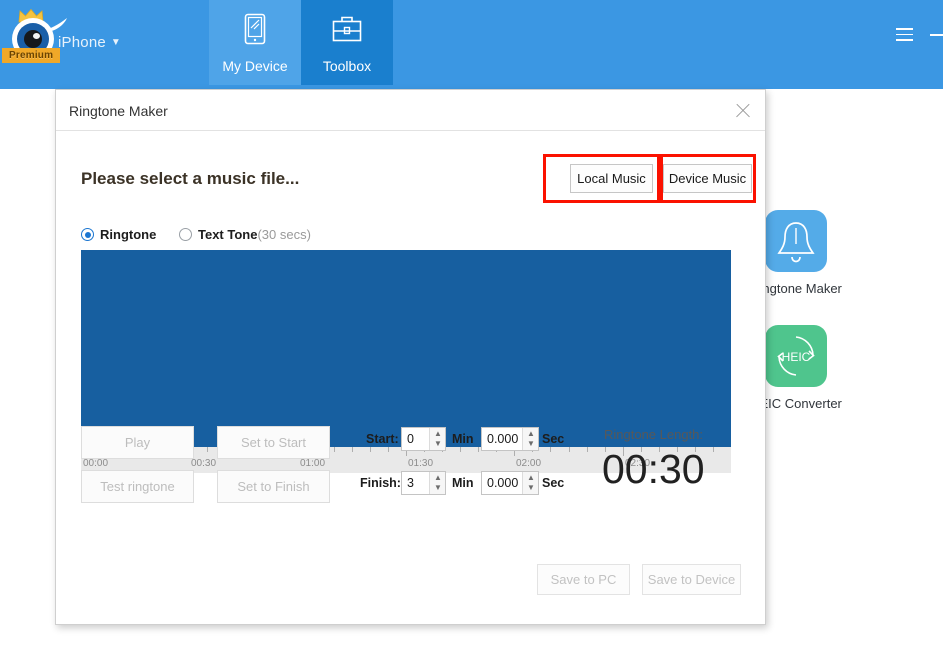  I want to click on set-to-finish-button: Set to Finish, so click(273, 486).